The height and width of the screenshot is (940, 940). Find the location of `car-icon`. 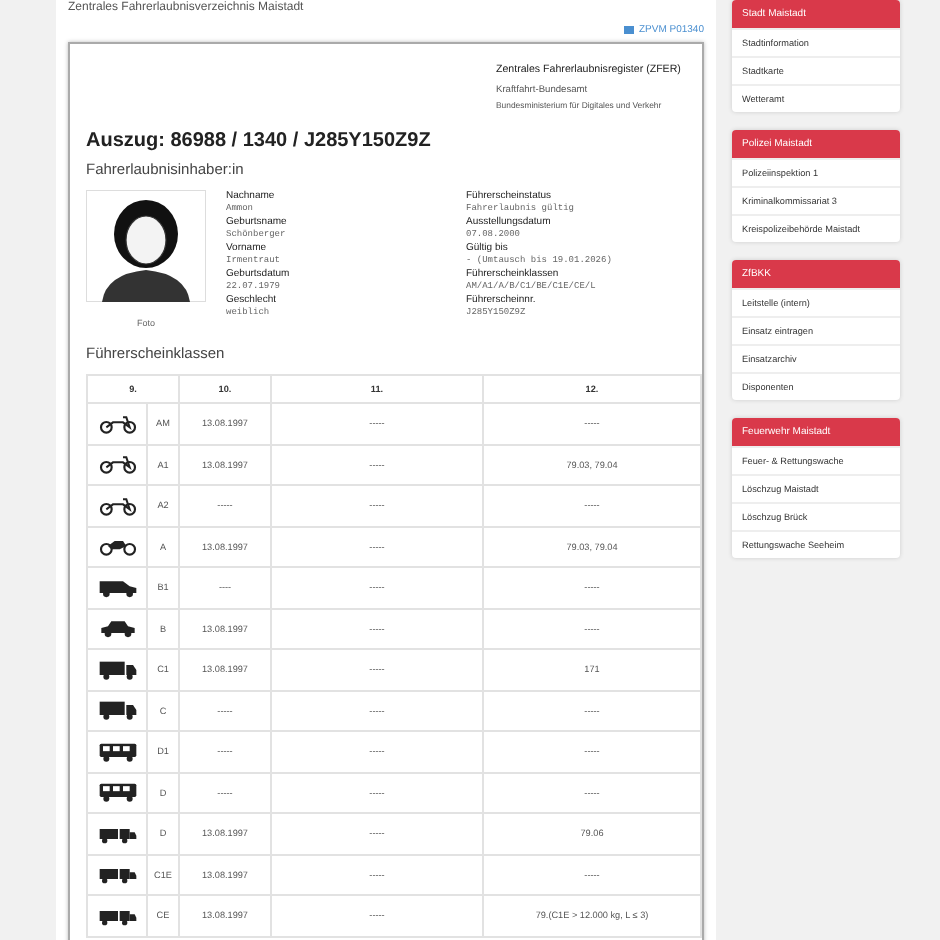

car-icon is located at coordinates (117, 628).